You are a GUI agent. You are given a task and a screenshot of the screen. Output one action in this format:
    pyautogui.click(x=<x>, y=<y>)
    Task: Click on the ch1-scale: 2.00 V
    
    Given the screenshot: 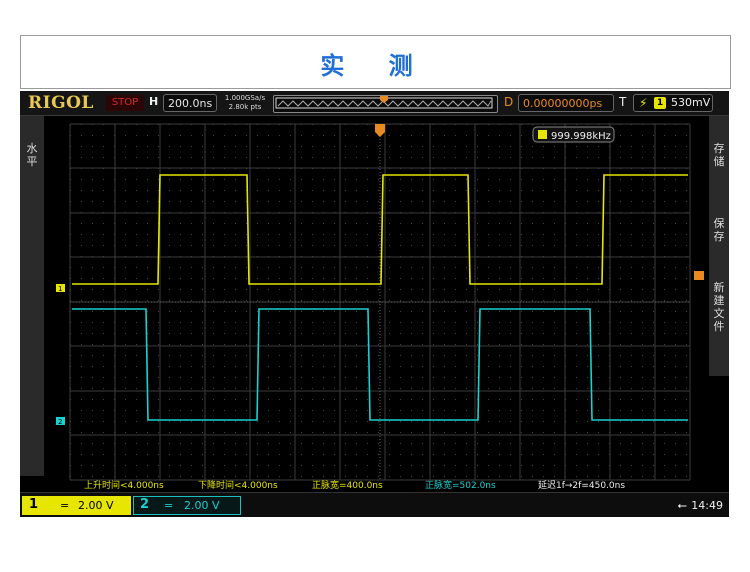 What is the action you would take?
    pyautogui.click(x=96, y=505)
    